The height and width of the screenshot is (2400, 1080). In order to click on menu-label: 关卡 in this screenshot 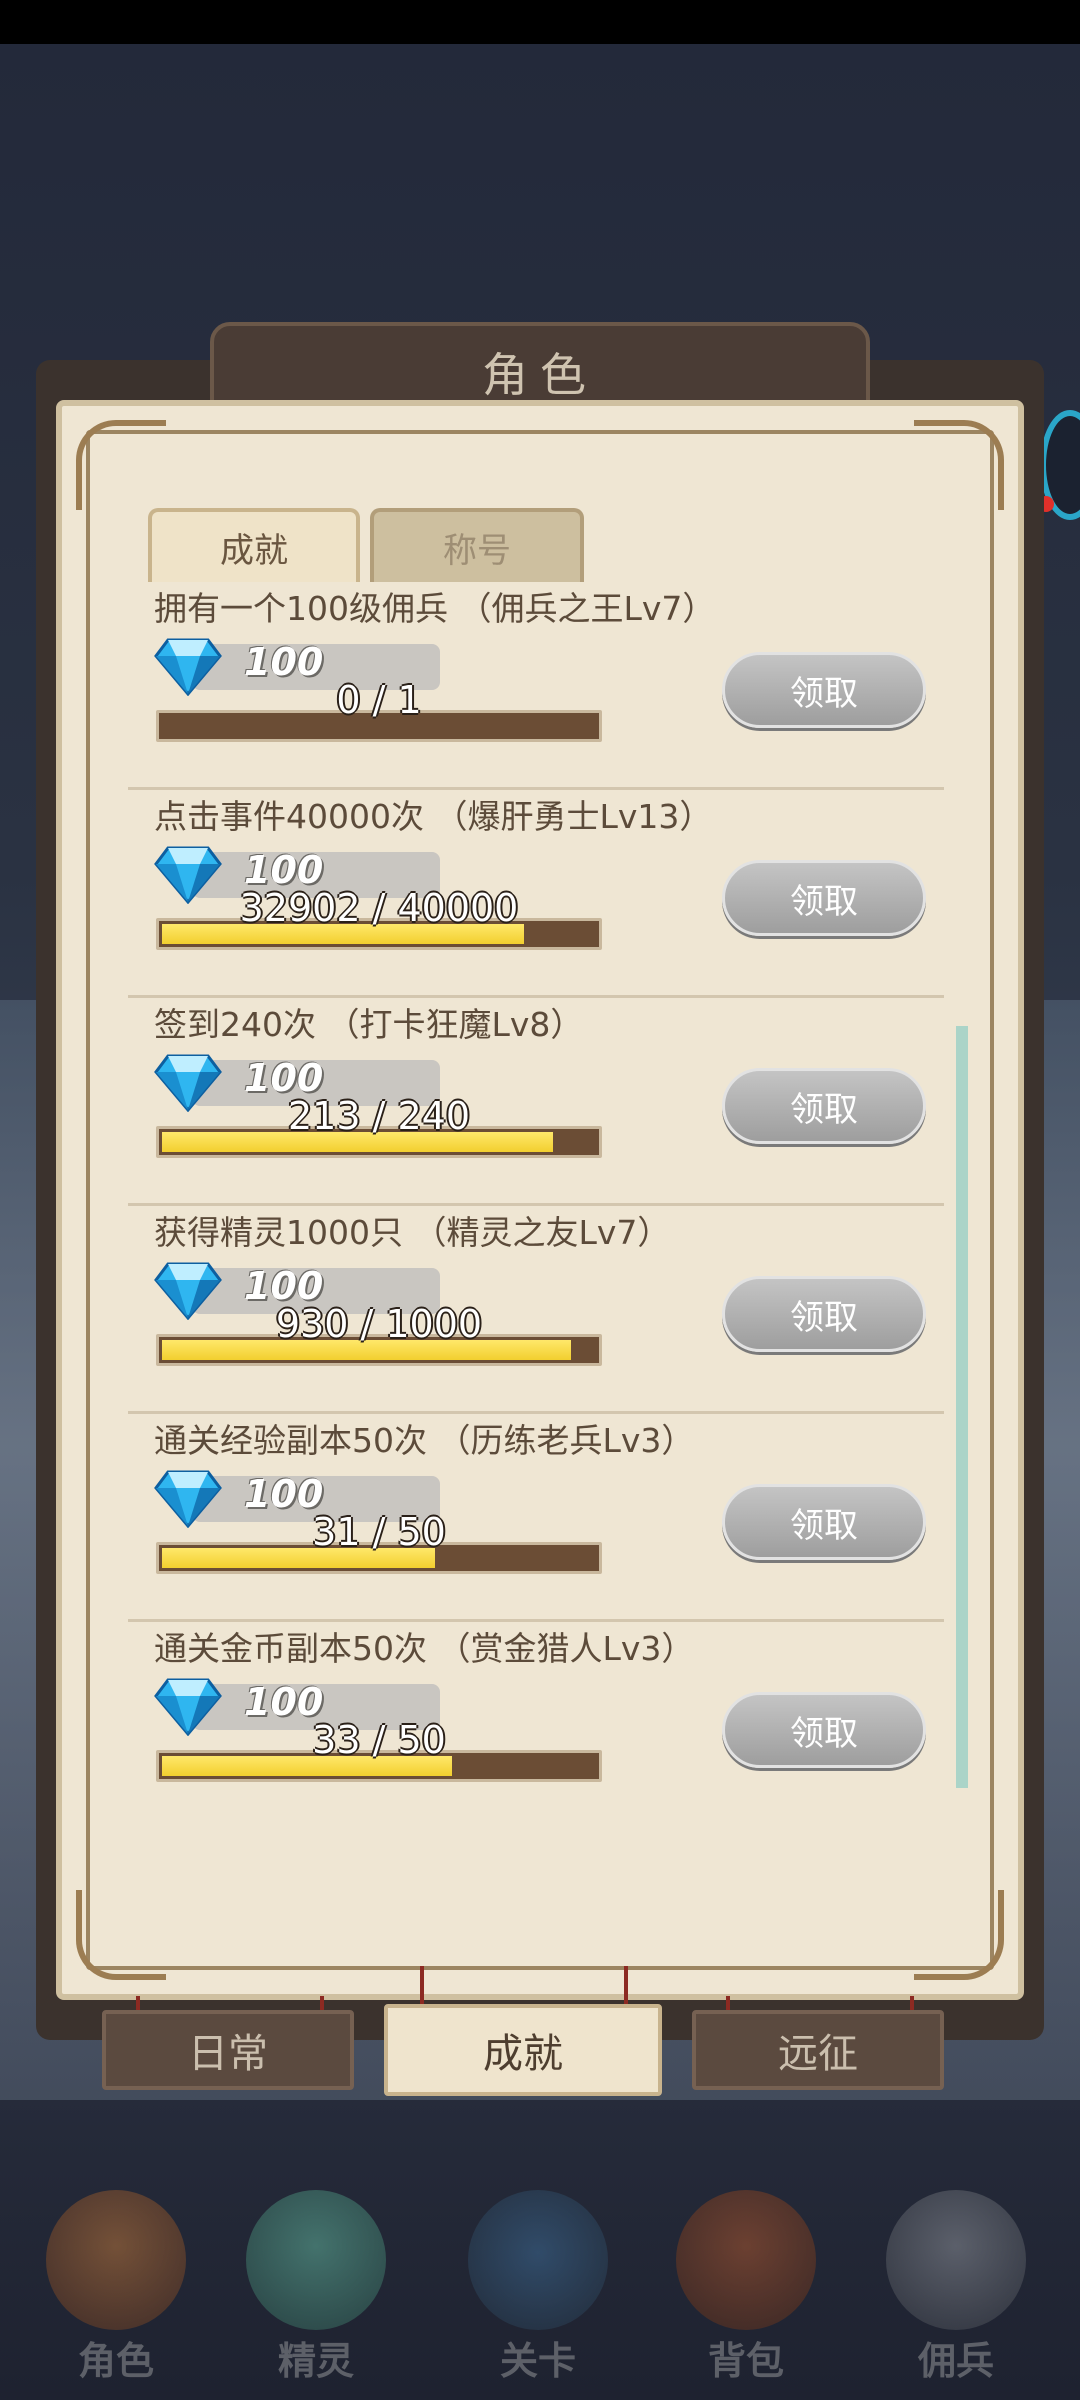, I will do `click(537, 2361)`.